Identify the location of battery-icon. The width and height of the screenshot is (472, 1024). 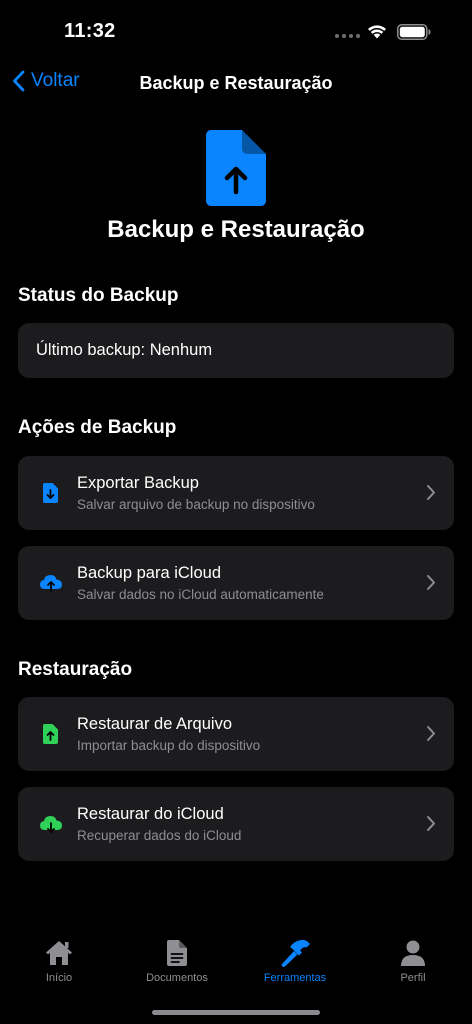
(414, 32).